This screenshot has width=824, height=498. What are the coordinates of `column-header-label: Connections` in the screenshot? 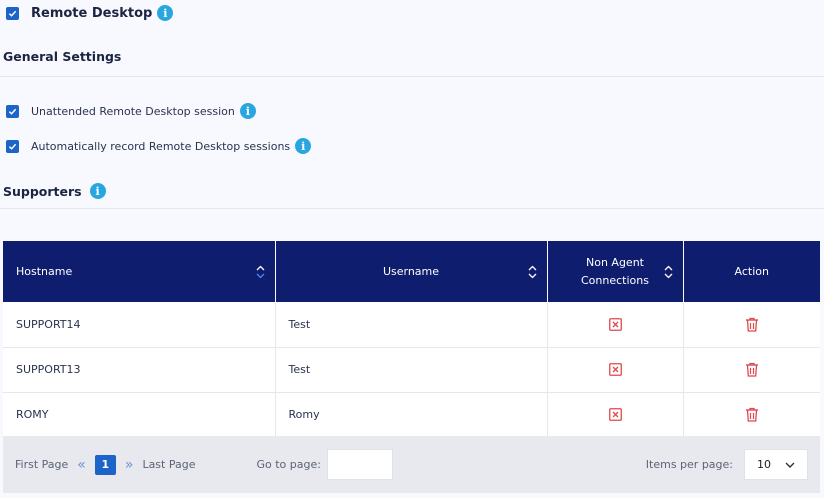 It's located at (615, 280).